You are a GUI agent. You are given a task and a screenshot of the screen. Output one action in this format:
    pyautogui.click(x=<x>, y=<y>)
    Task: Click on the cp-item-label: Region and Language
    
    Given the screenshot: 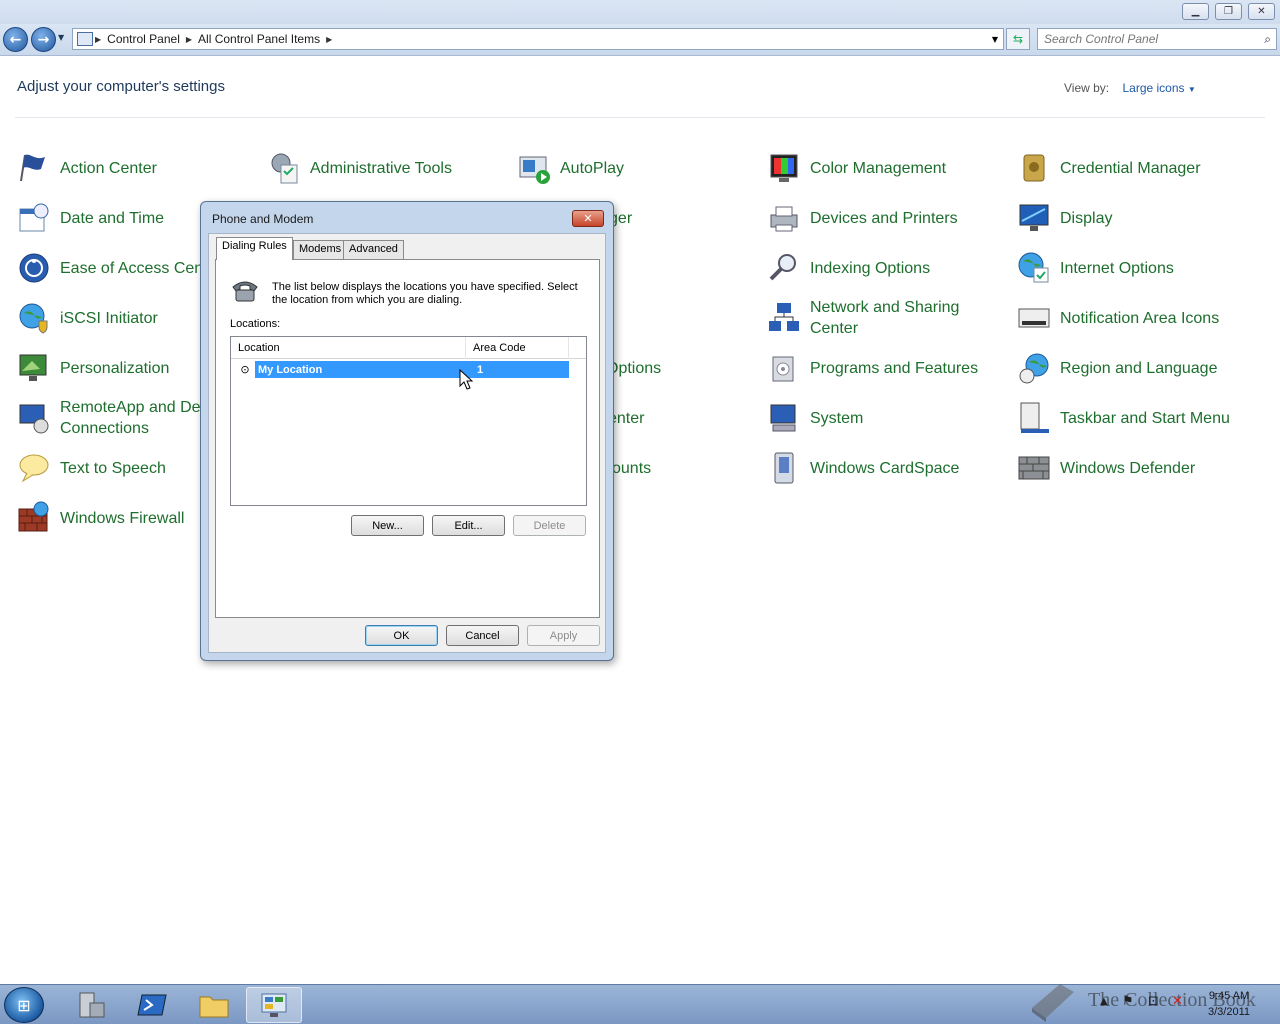 What is the action you would take?
    pyautogui.click(x=1138, y=368)
    